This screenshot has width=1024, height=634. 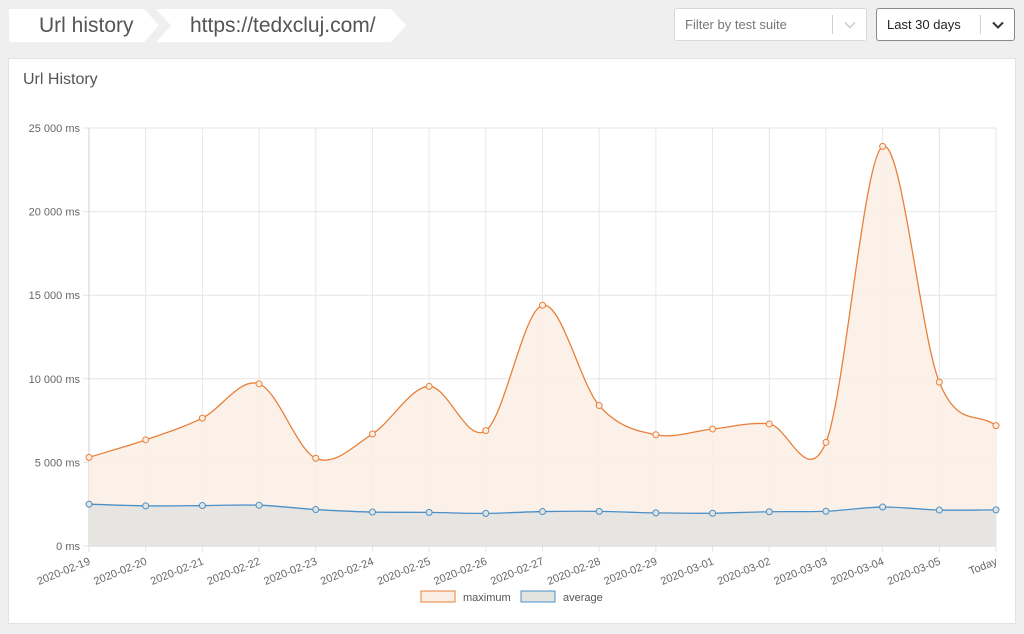 I want to click on x-tick-label: 2020-02-20, so click(x=120, y=572).